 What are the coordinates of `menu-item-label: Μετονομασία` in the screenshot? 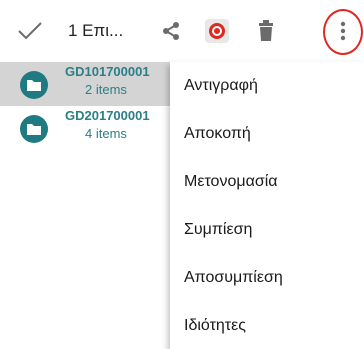 It's located at (231, 181).